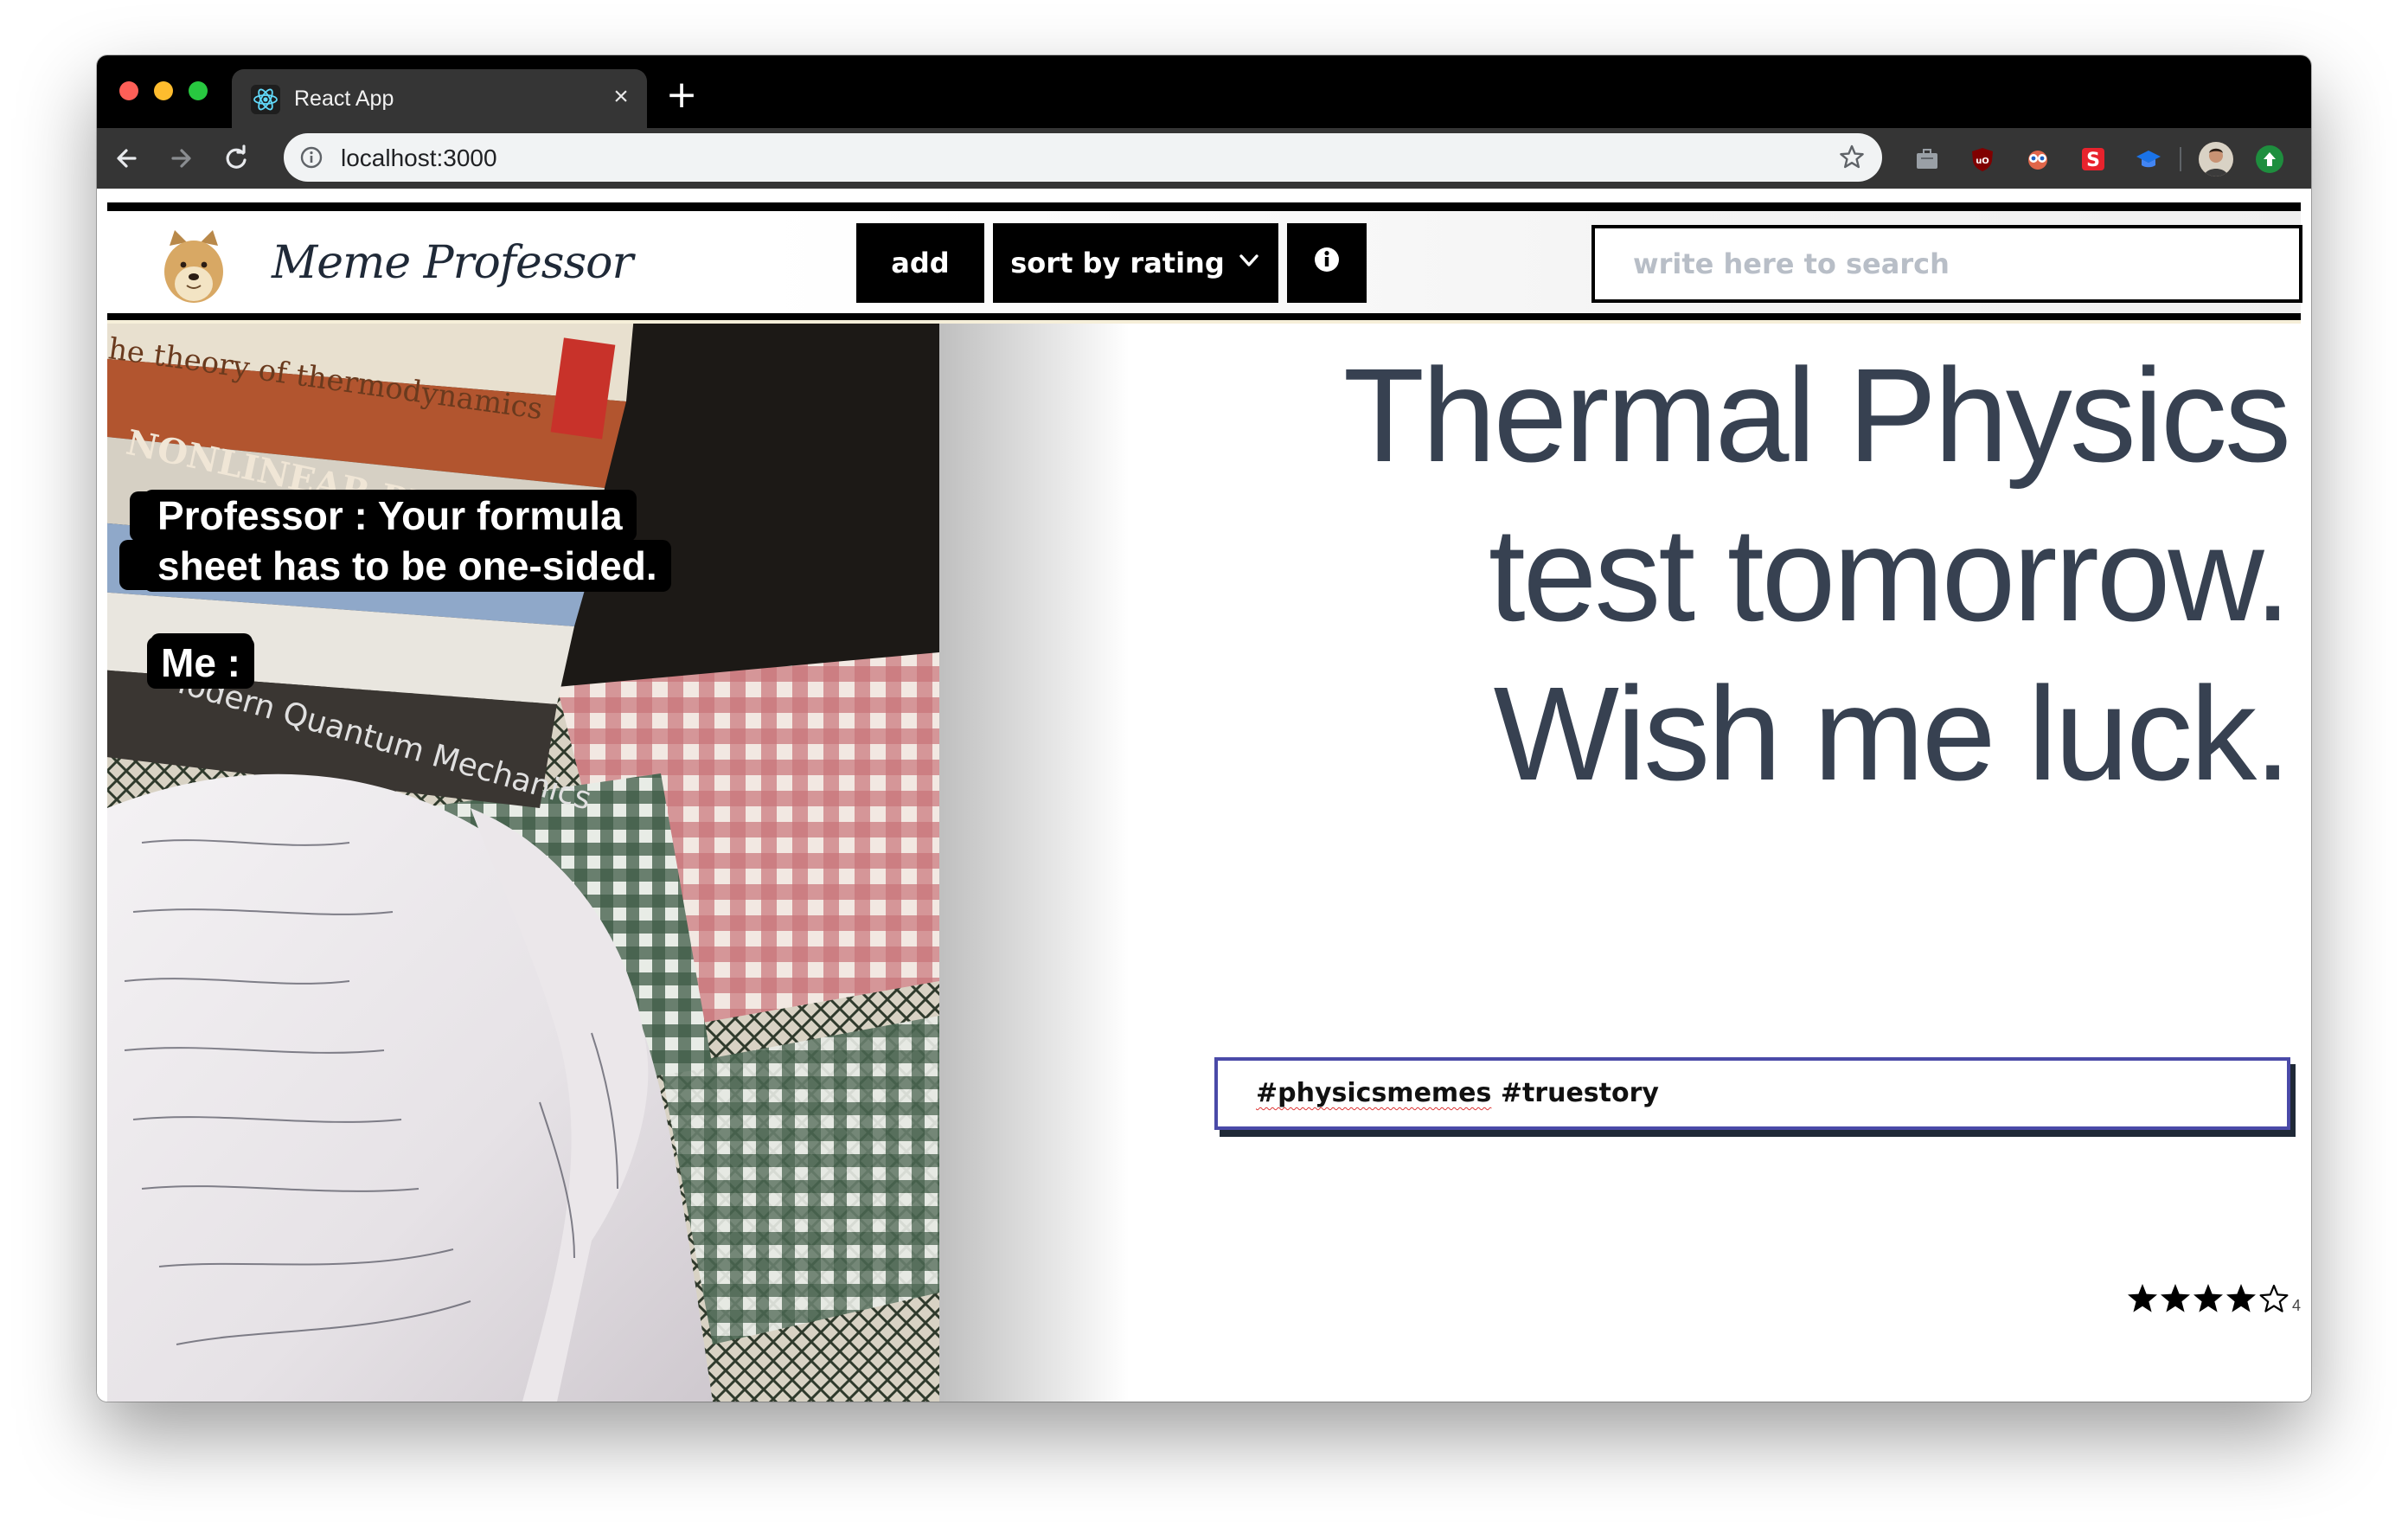  I want to click on zoom-window-button, so click(198, 90).